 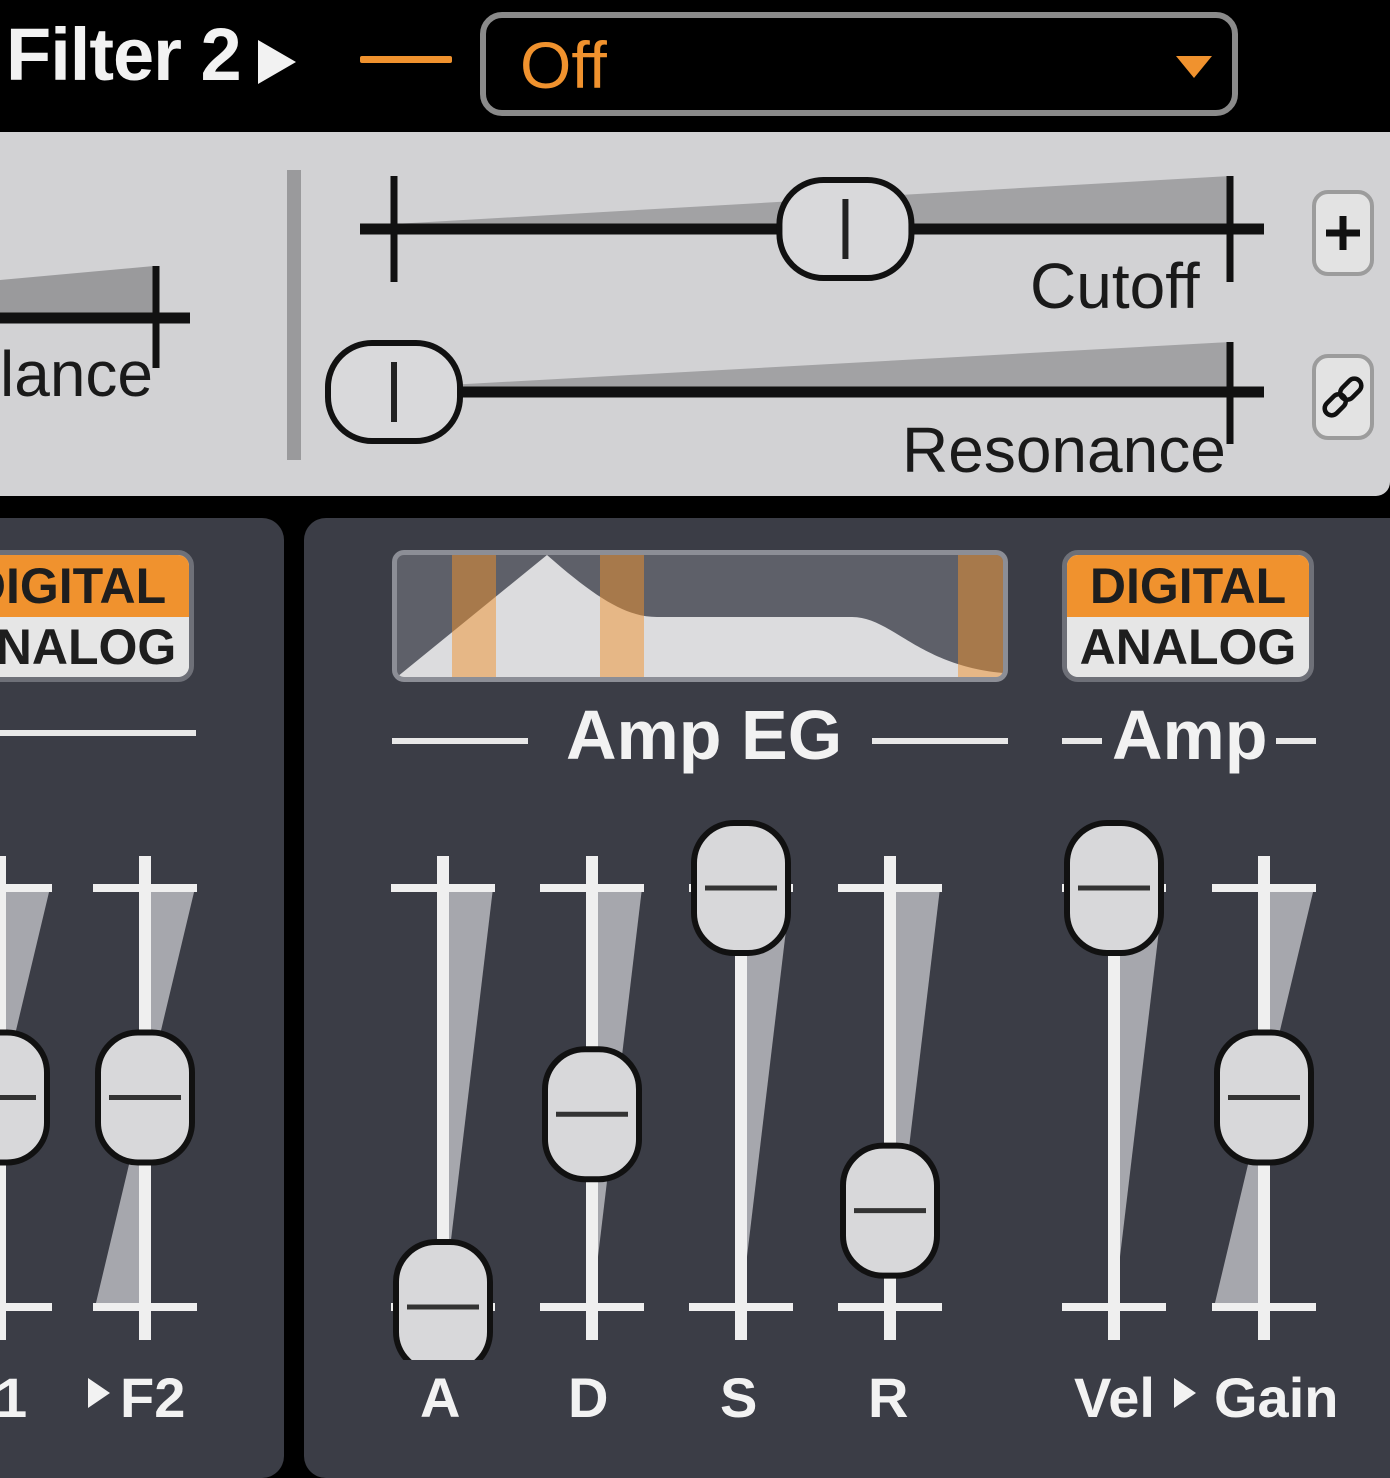 I want to click on amp-eg-display, so click(x=700, y=616).